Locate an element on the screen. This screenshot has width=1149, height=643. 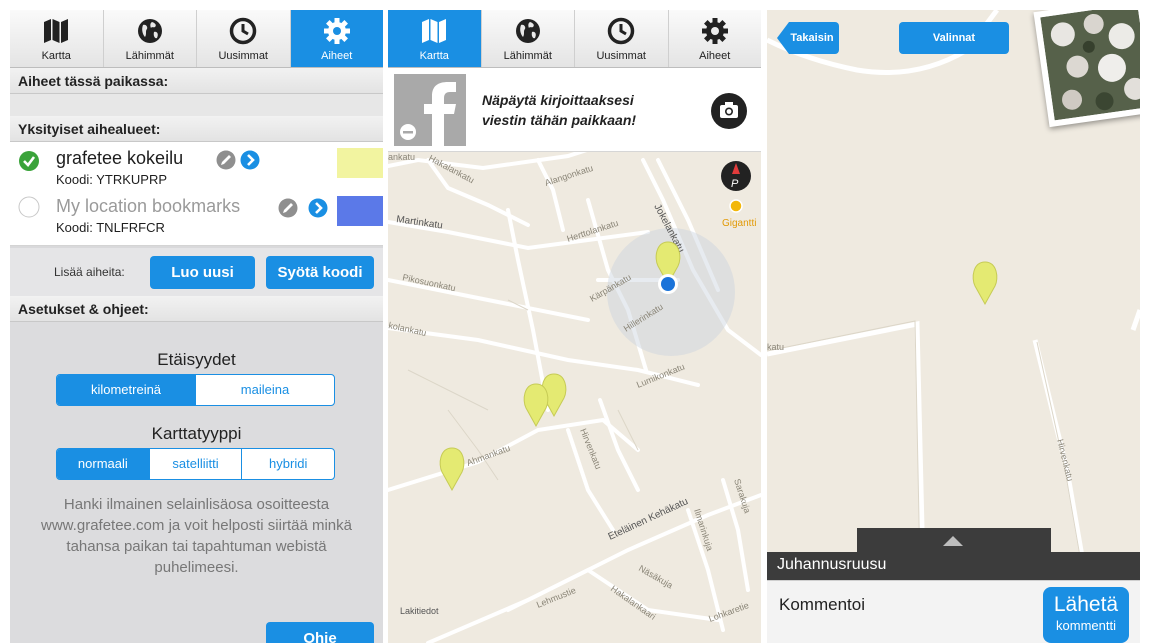
send-button-label: Lähetä is located at coordinates (1086, 604).